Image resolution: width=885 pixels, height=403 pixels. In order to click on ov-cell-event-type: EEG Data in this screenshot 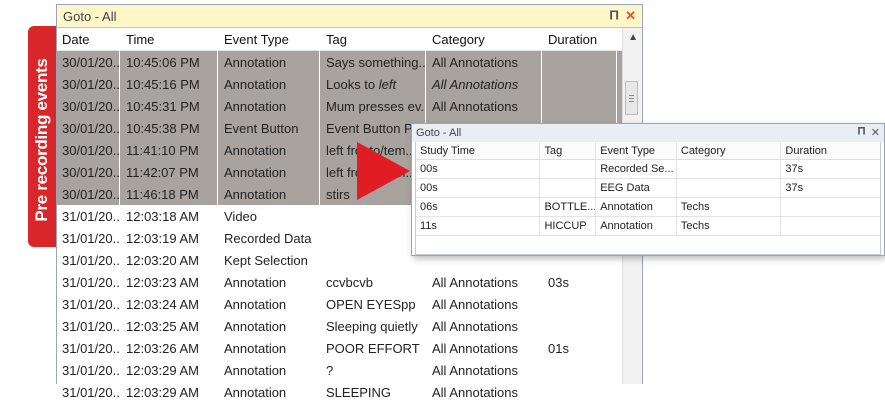, I will do `click(636, 188)`.